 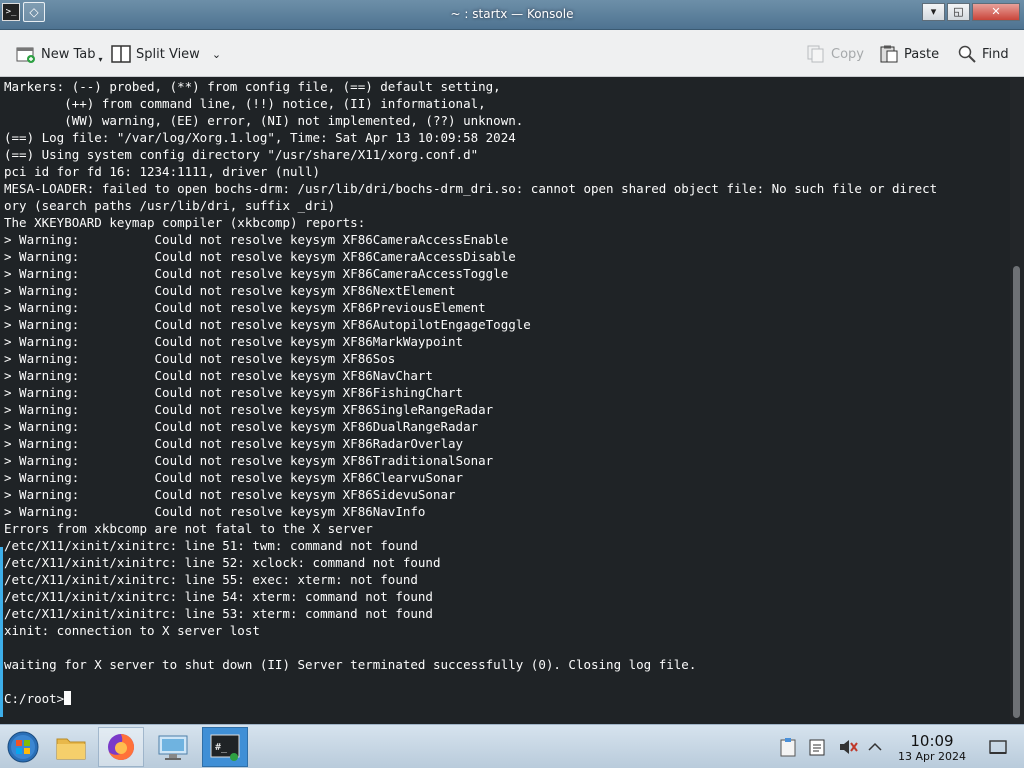 What do you see at coordinates (26, 54) in the screenshot?
I see `new-tab-icon` at bounding box center [26, 54].